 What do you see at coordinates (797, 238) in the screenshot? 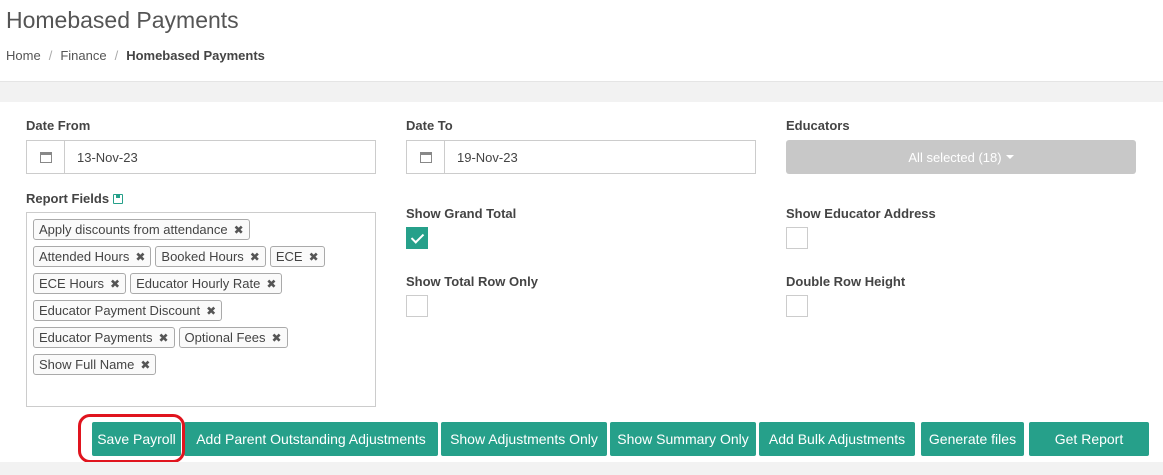
I see `show-educator-address-checkbox` at bounding box center [797, 238].